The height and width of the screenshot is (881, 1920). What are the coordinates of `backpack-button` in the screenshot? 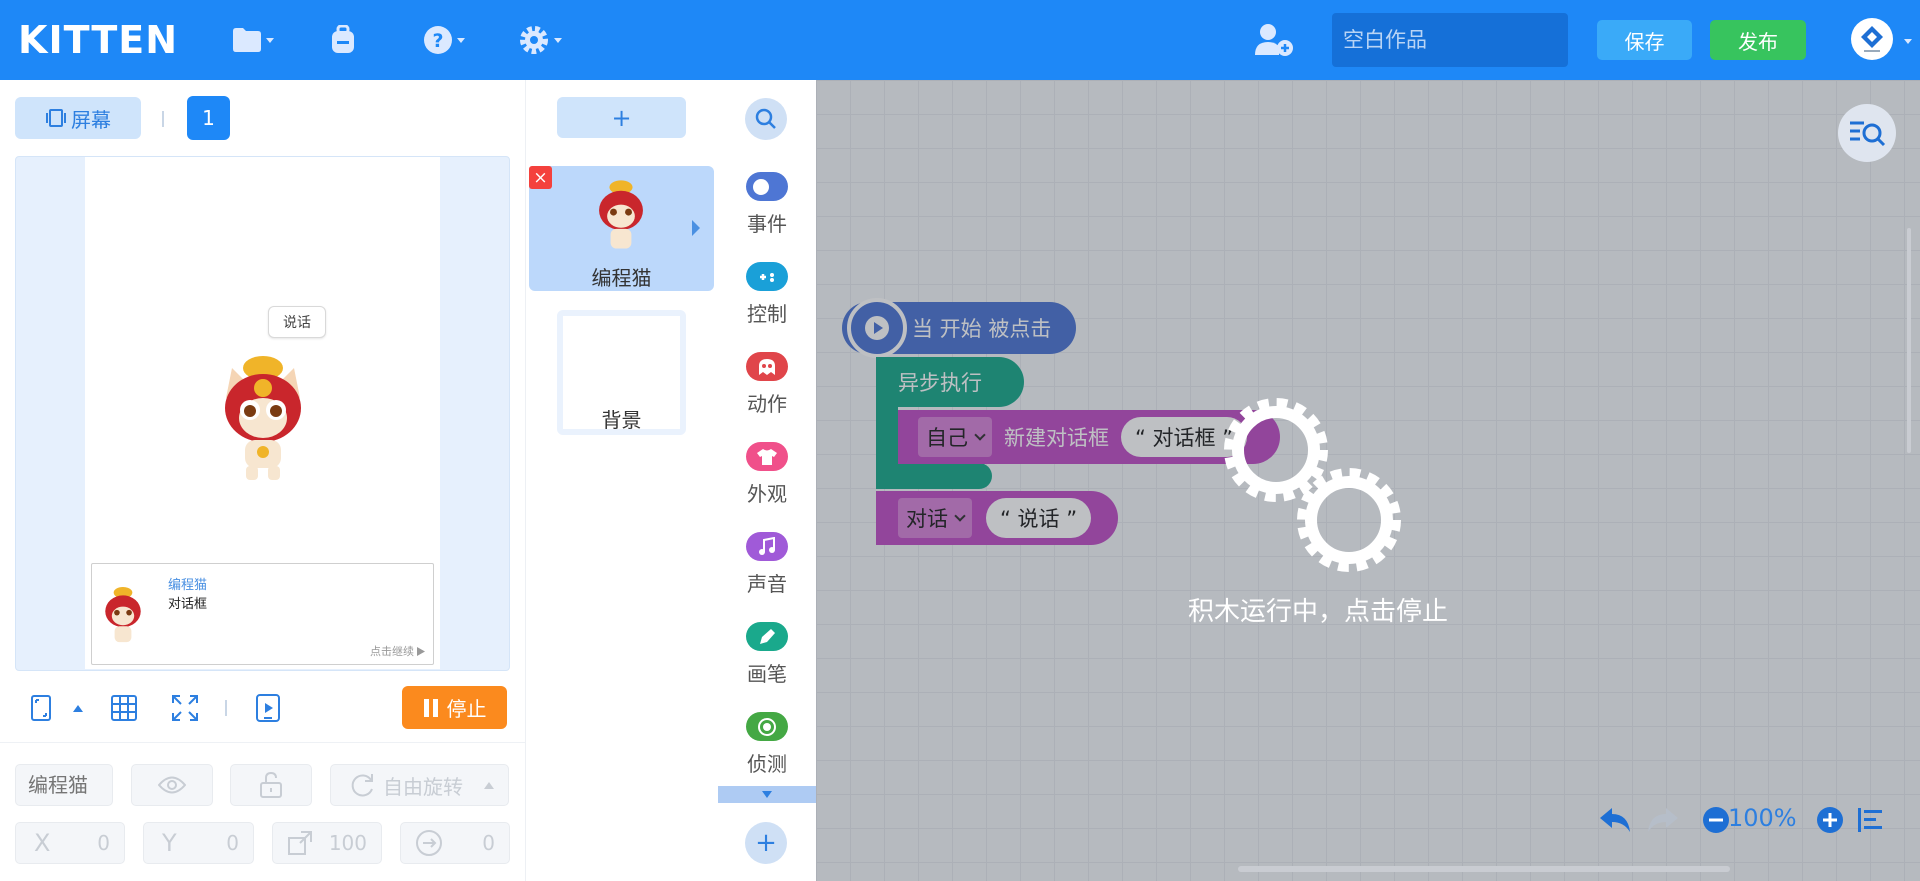 It's located at (343, 40).